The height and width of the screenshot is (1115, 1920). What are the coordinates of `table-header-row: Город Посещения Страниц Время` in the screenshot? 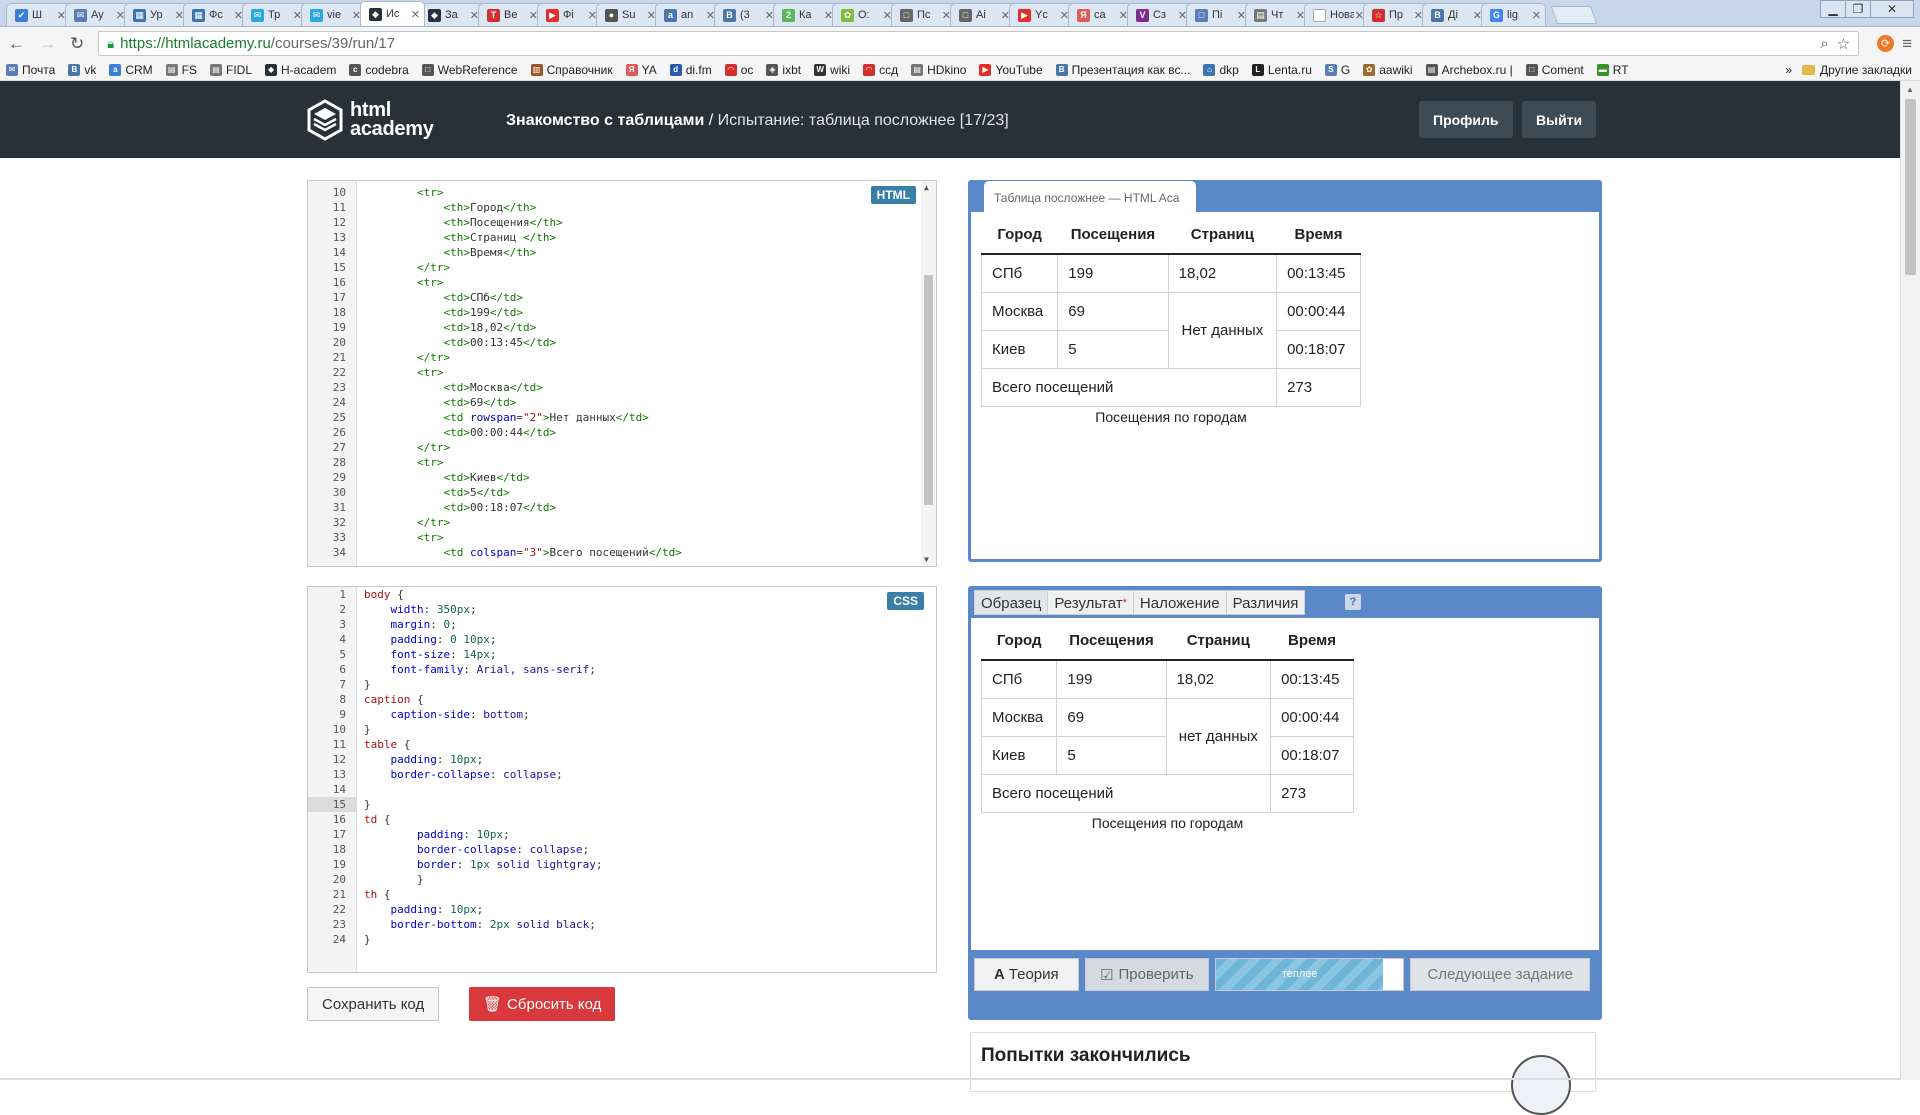 It's located at (1167, 641).